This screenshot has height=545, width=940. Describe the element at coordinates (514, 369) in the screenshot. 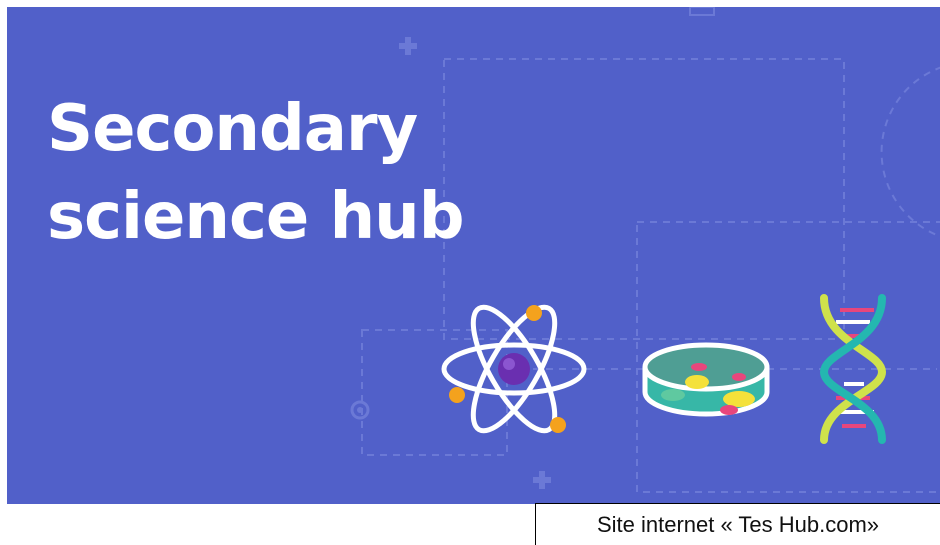

I see `atom-icon` at that location.